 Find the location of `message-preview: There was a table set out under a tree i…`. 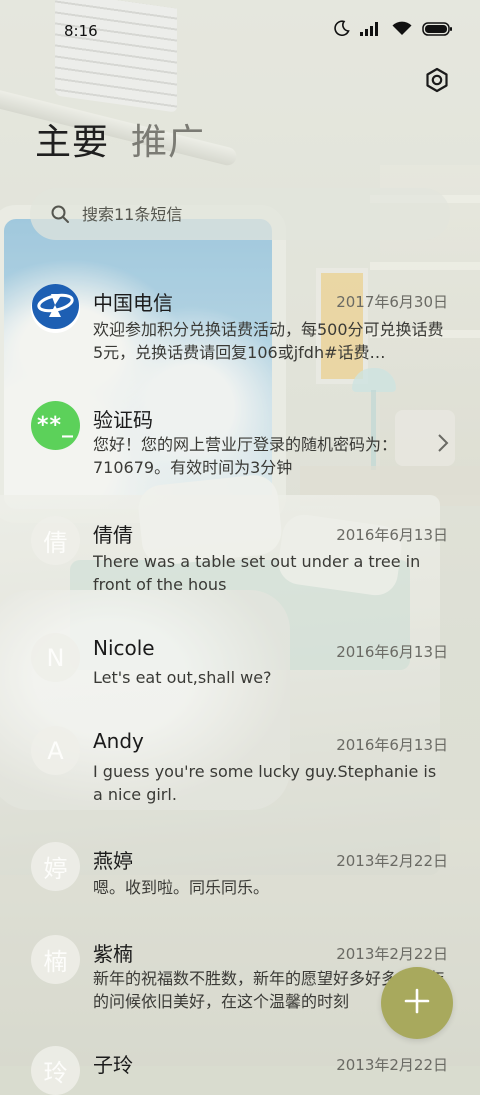

message-preview: There was a table set out under a tree i… is located at coordinates (257, 573).